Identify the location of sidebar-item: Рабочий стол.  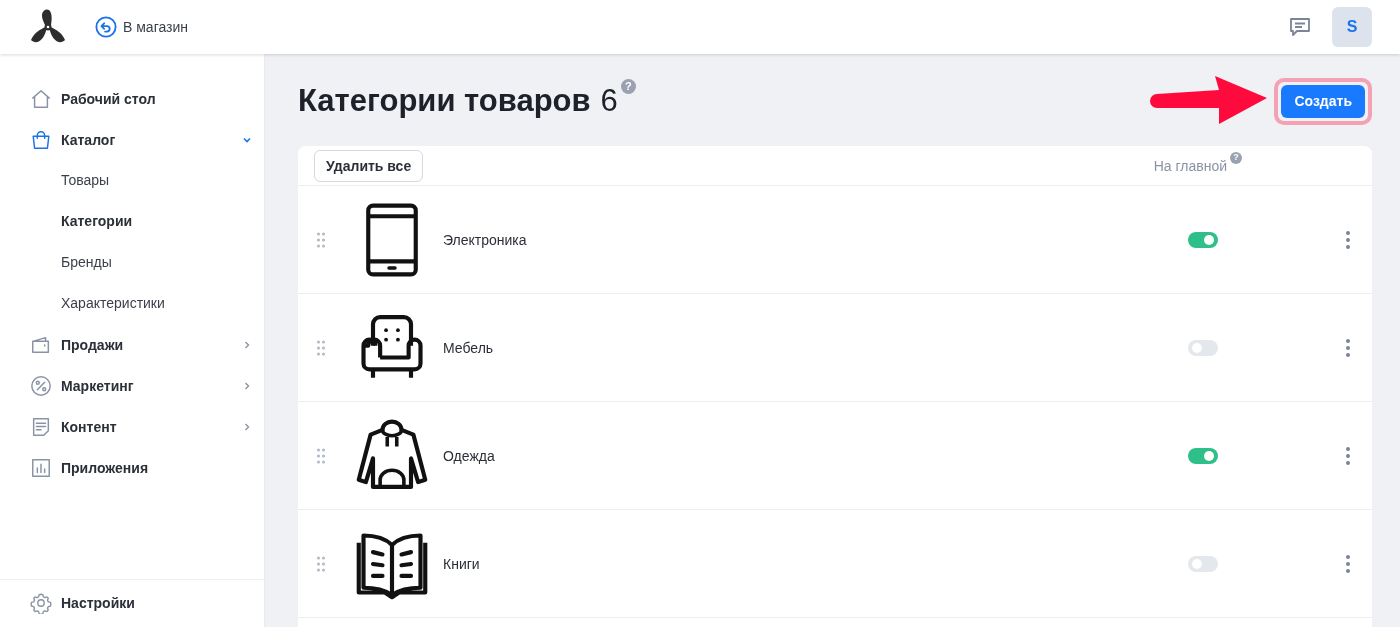
(132, 98).